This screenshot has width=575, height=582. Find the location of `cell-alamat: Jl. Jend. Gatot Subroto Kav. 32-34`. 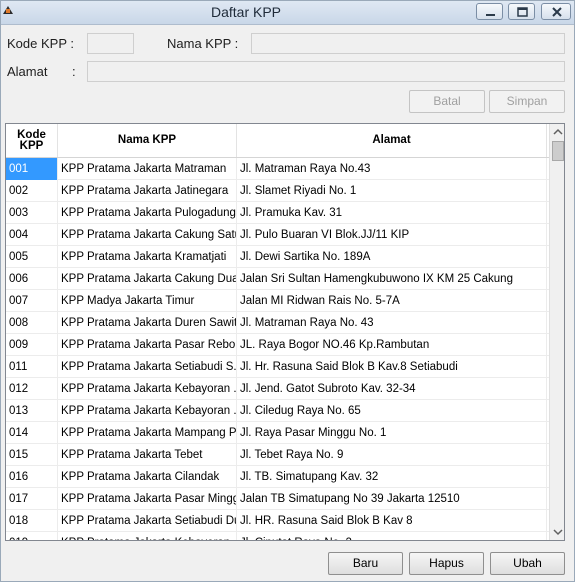

cell-alamat: Jl. Jend. Gatot Subroto Kav. 32-34 is located at coordinates (392, 389).